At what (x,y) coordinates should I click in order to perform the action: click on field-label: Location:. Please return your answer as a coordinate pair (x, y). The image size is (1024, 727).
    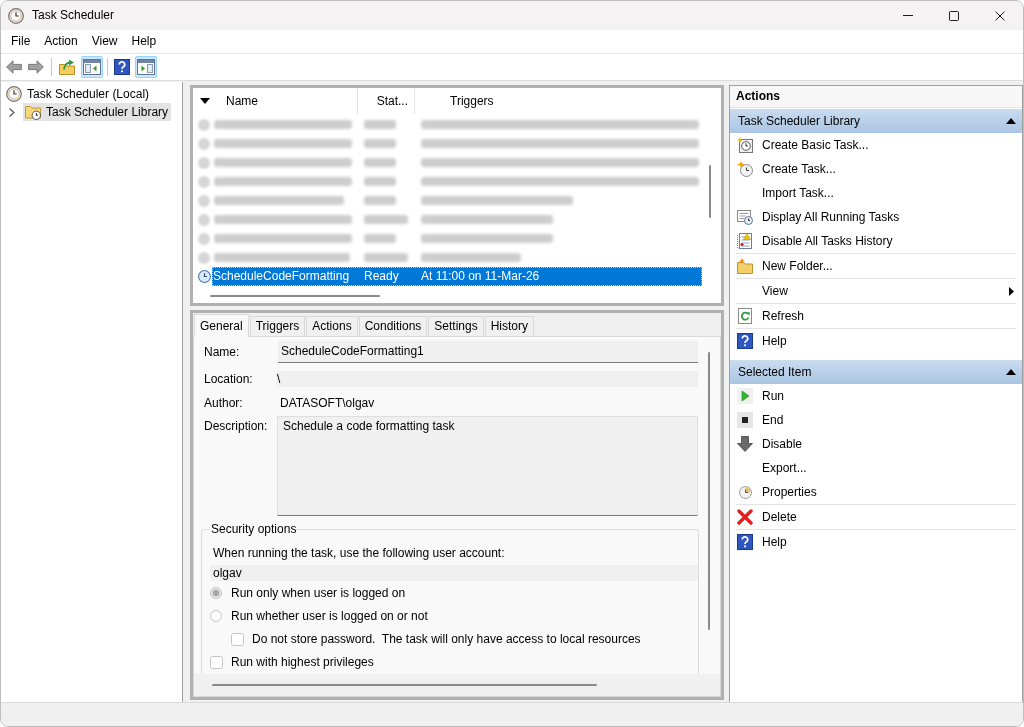
    Looking at the image, I should click on (228, 378).